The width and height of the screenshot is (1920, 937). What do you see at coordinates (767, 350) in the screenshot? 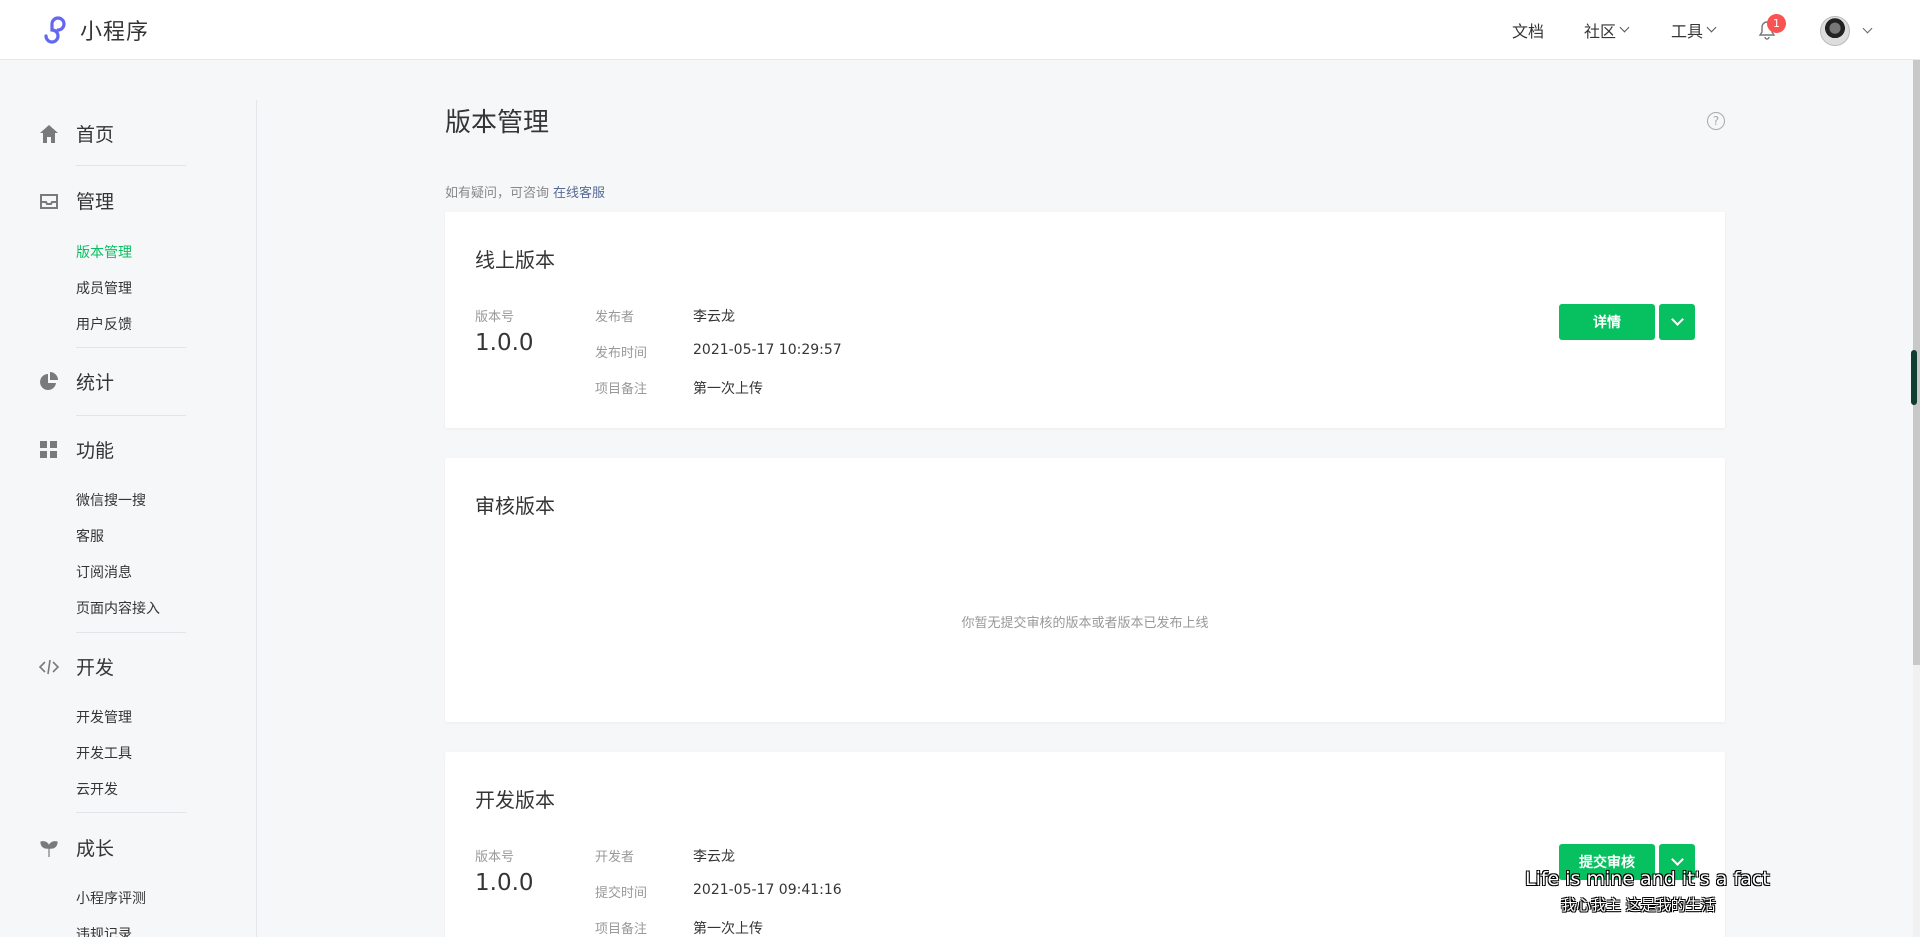
I see `meta-value: 2021-05-17 10:29:57` at bounding box center [767, 350].